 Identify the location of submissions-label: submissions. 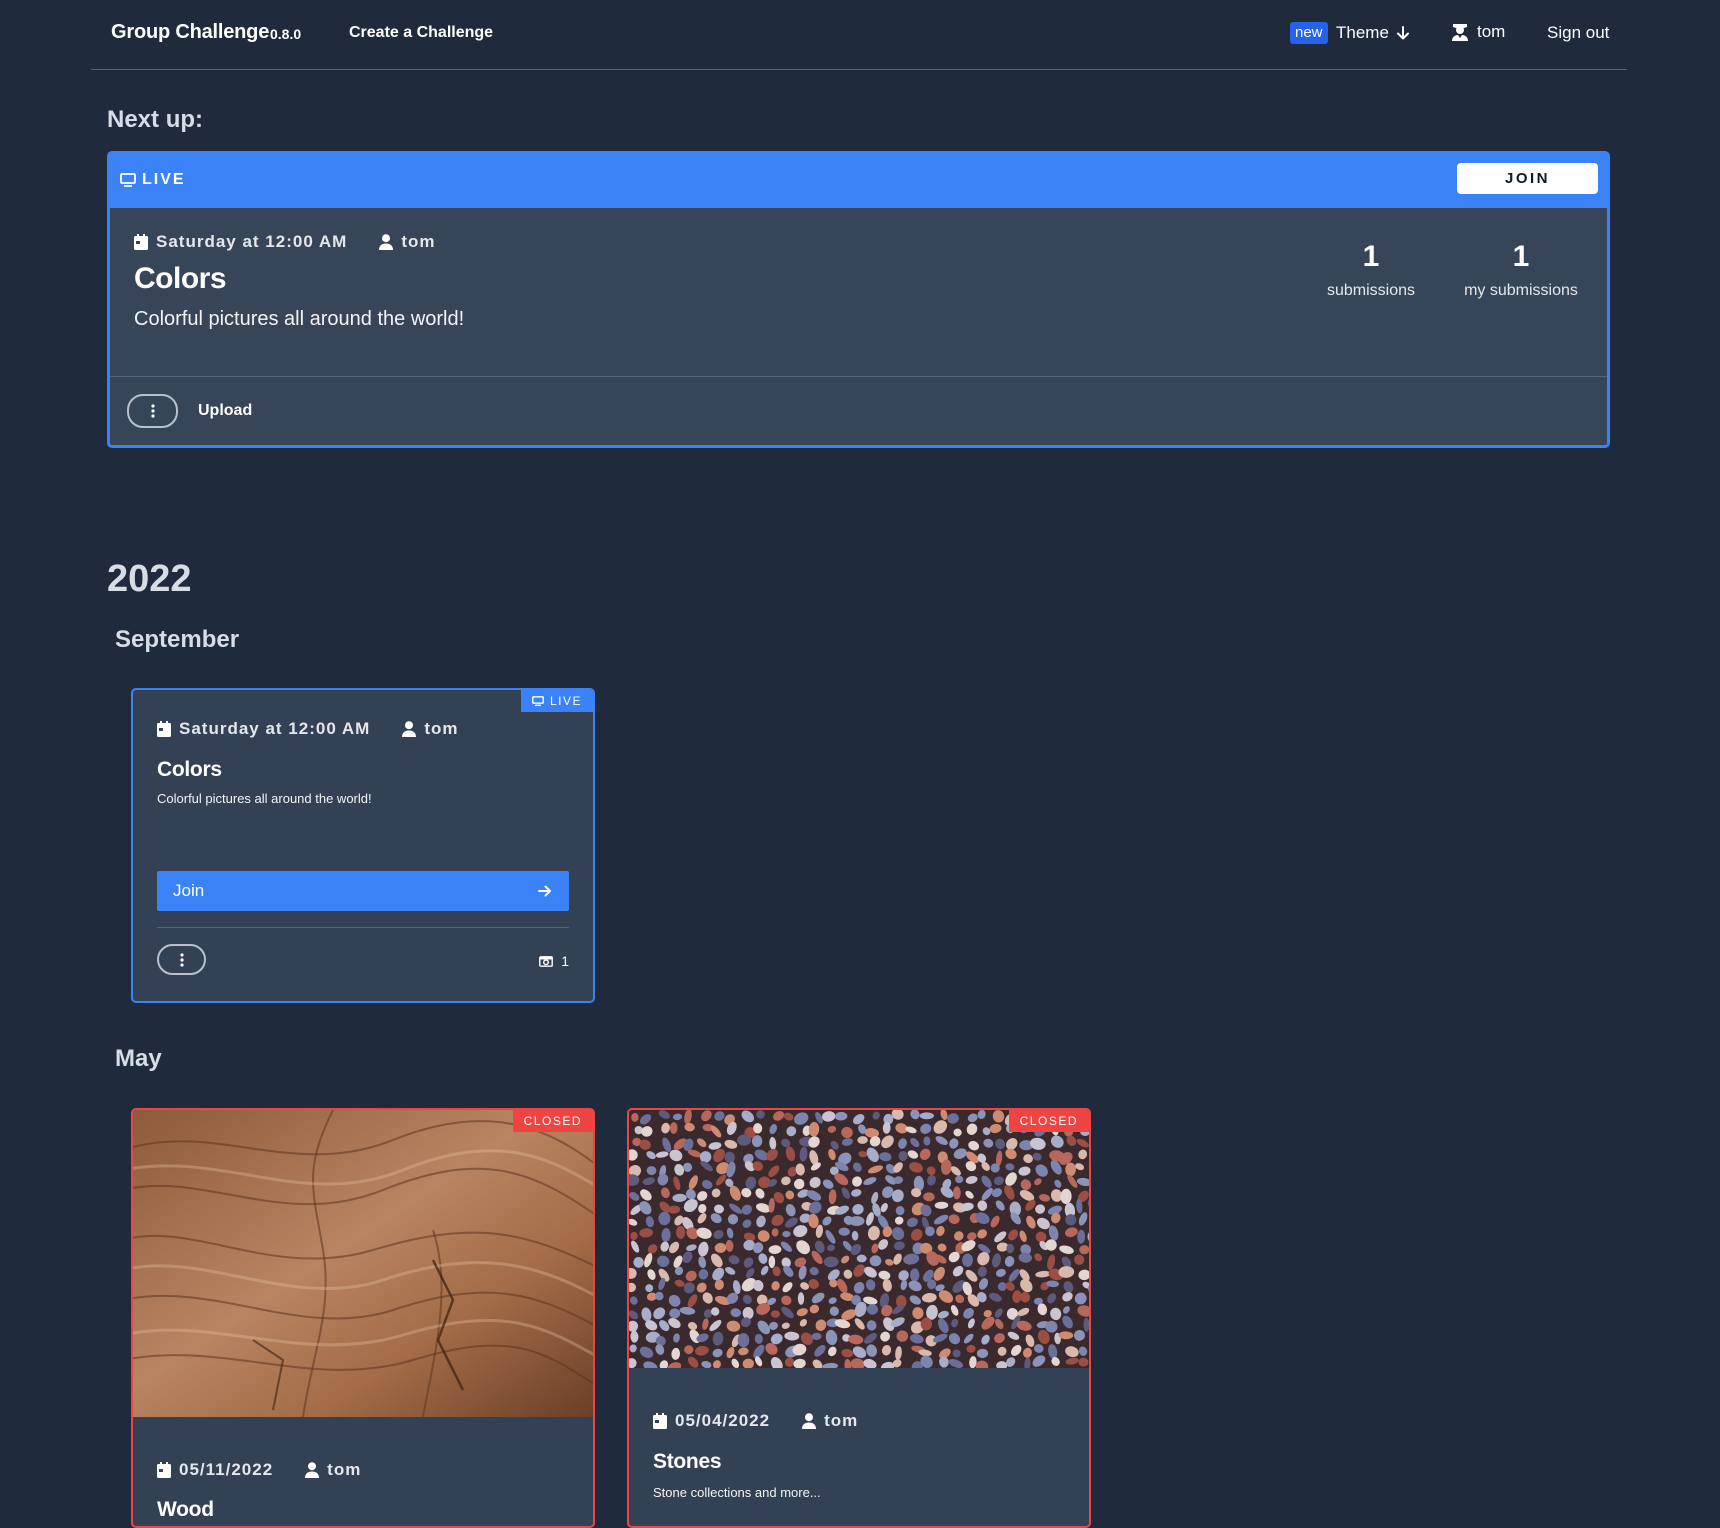
(1371, 291).